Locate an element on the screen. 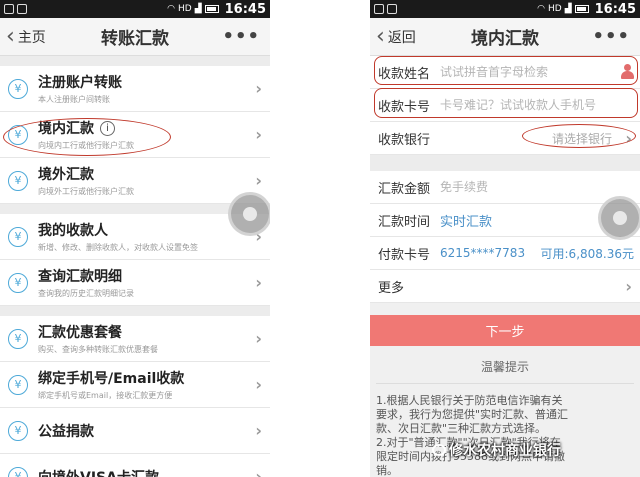  back-button: ‹ 返回 is located at coordinates (396, 36).